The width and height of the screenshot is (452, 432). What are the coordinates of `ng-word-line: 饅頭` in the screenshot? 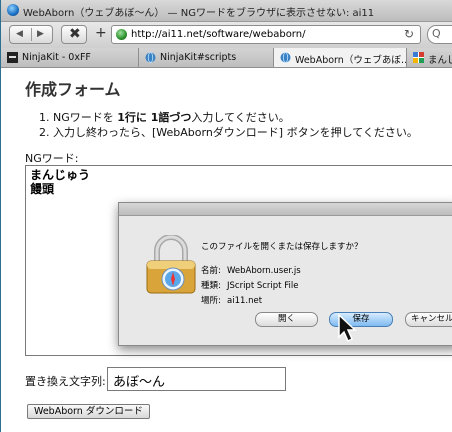 It's located at (42, 189).